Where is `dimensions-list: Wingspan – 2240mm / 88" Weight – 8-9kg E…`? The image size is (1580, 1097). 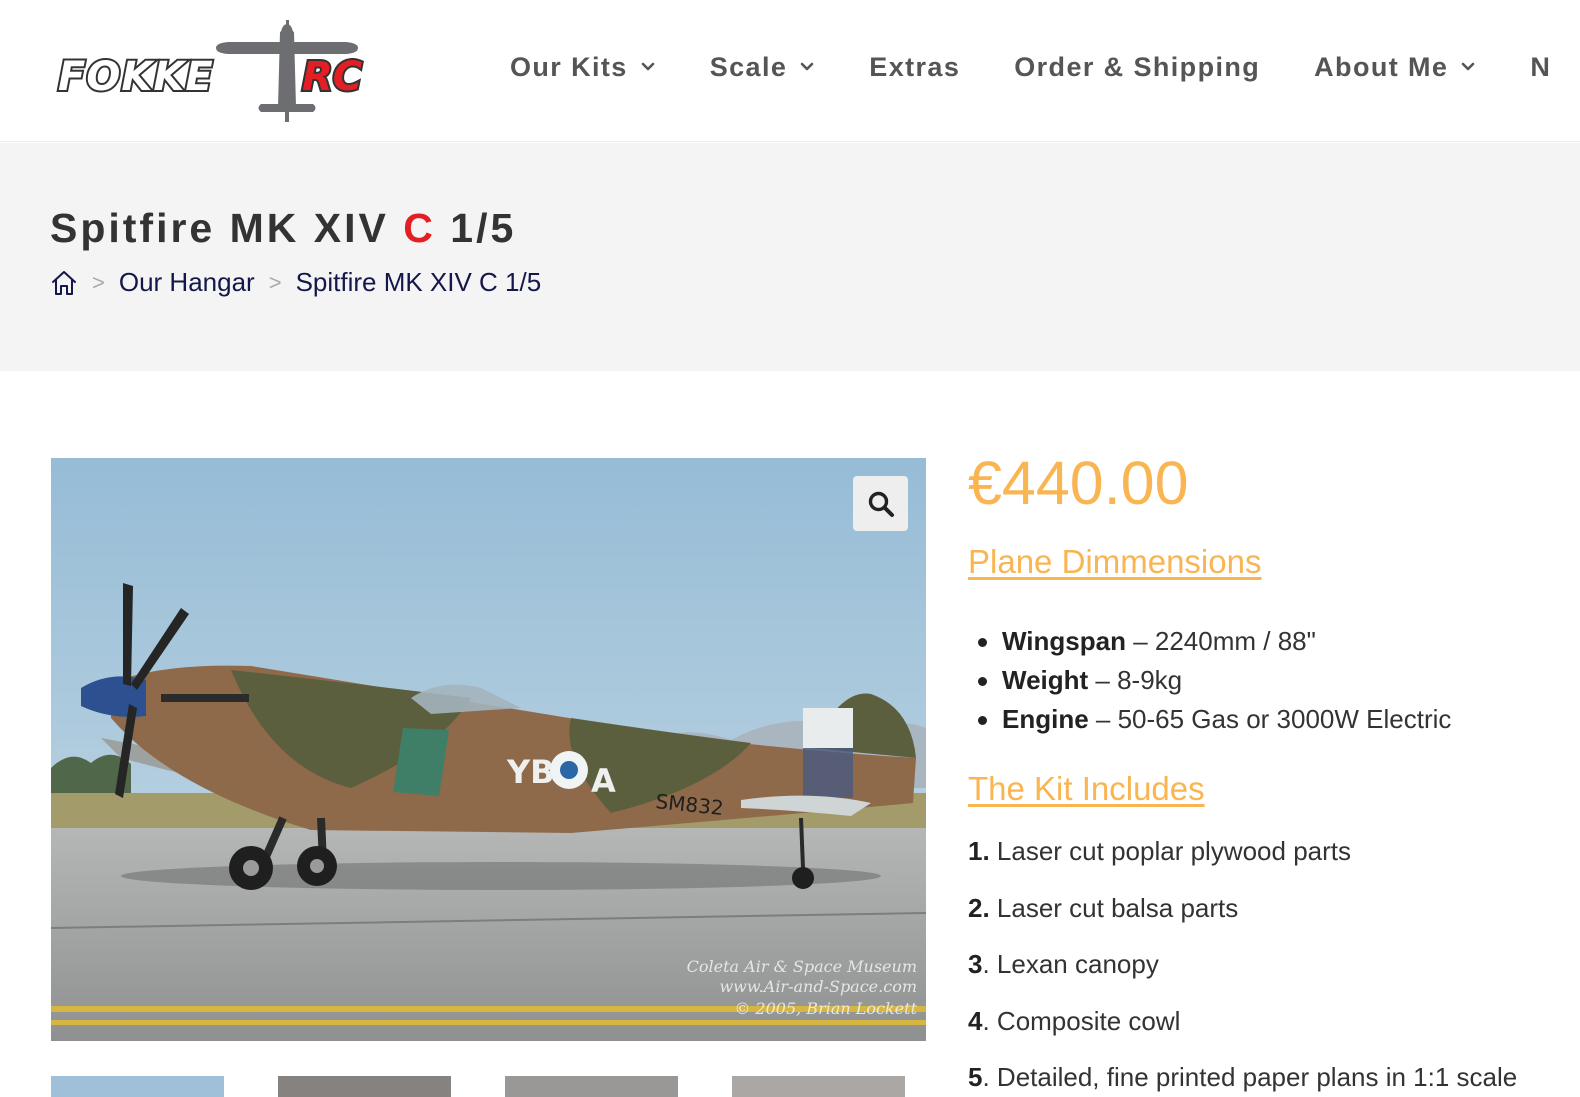 dimensions-list: Wingspan – 2240mm / 88" Weight – 8-9kg E… is located at coordinates (1214, 680).